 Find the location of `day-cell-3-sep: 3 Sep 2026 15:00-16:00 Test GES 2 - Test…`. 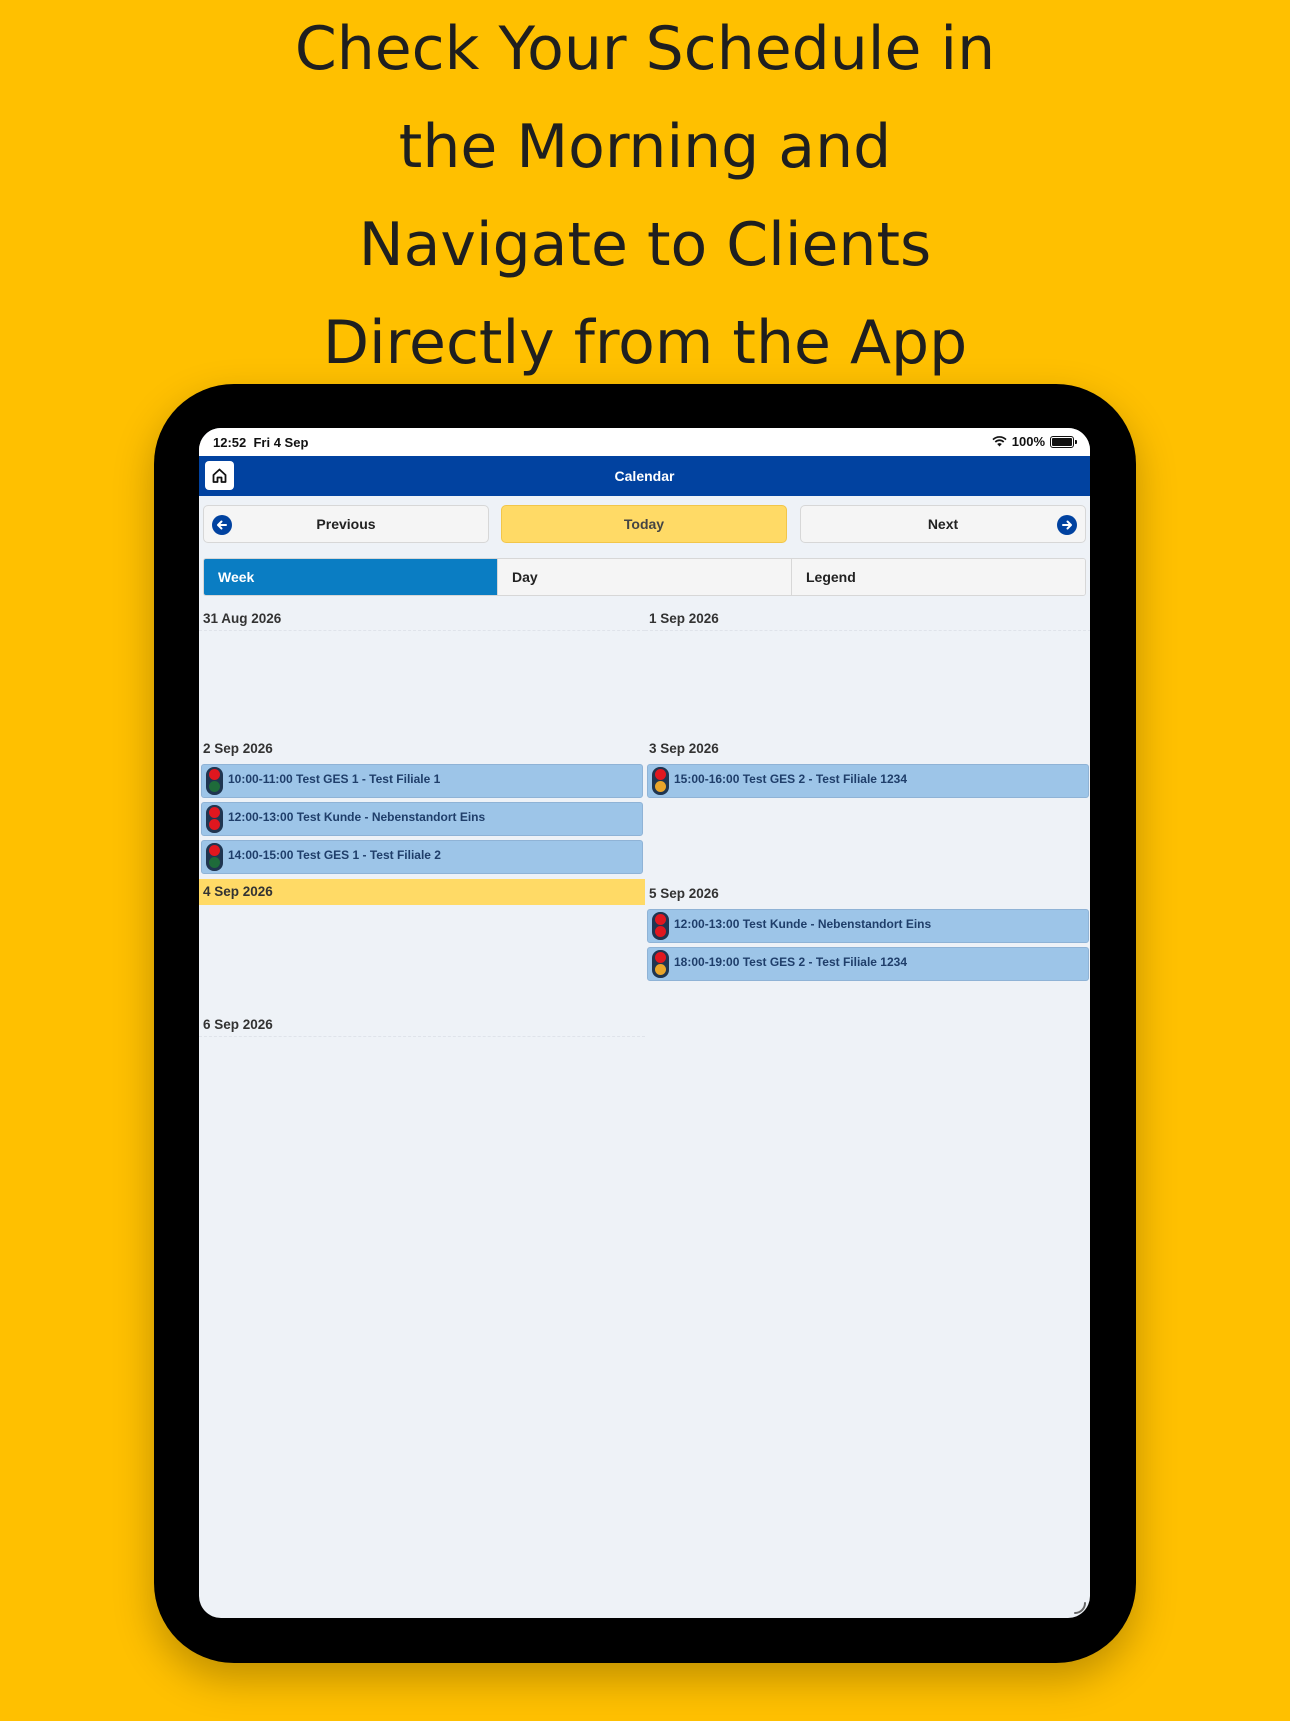

day-cell-3-sep: 3 Sep 2026 15:00-16:00 Test GES 2 - Test… is located at coordinates (867, 768).